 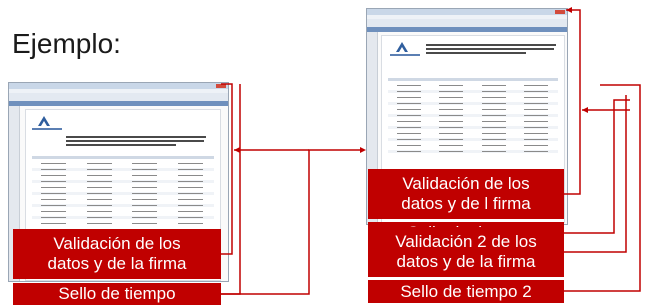 What do you see at coordinates (227, 169) in the screenshot?
I see `left-validation-bracket` at bounding box center [227, 169].